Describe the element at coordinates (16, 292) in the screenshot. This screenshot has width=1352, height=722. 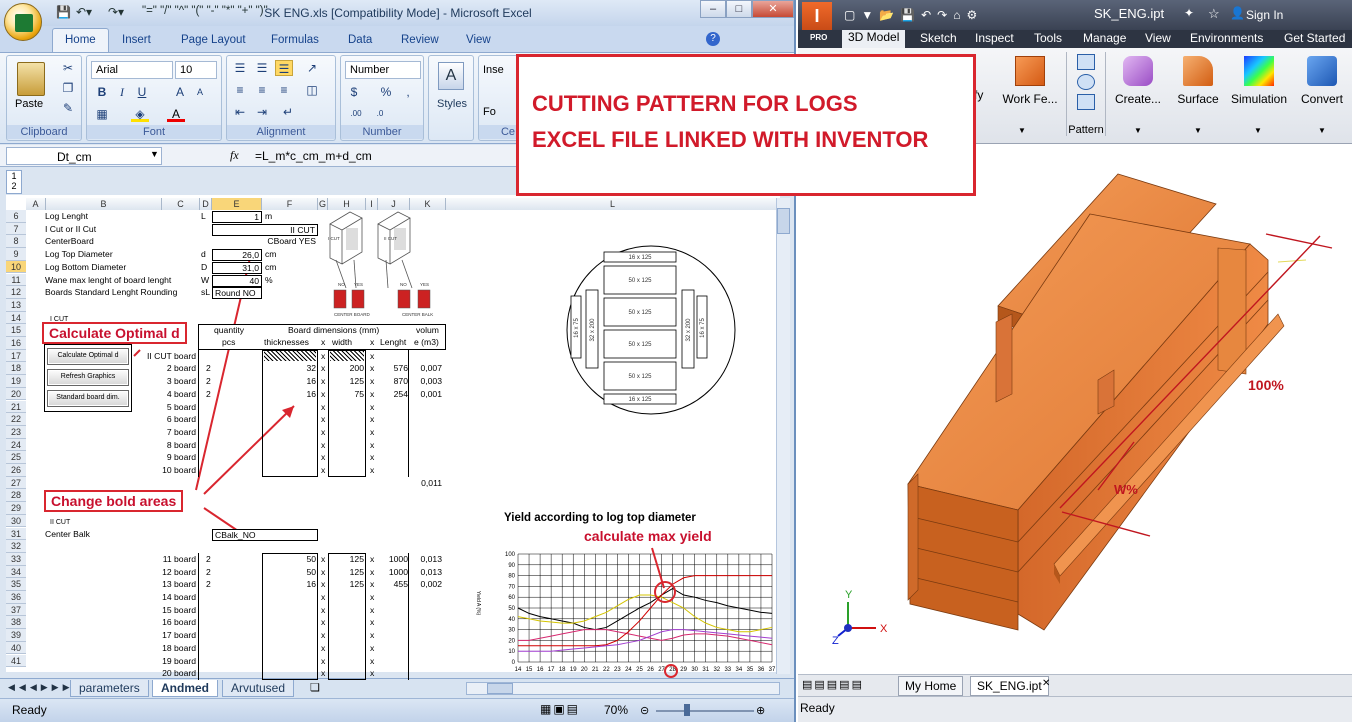
I see `row-header: 12` at that location.